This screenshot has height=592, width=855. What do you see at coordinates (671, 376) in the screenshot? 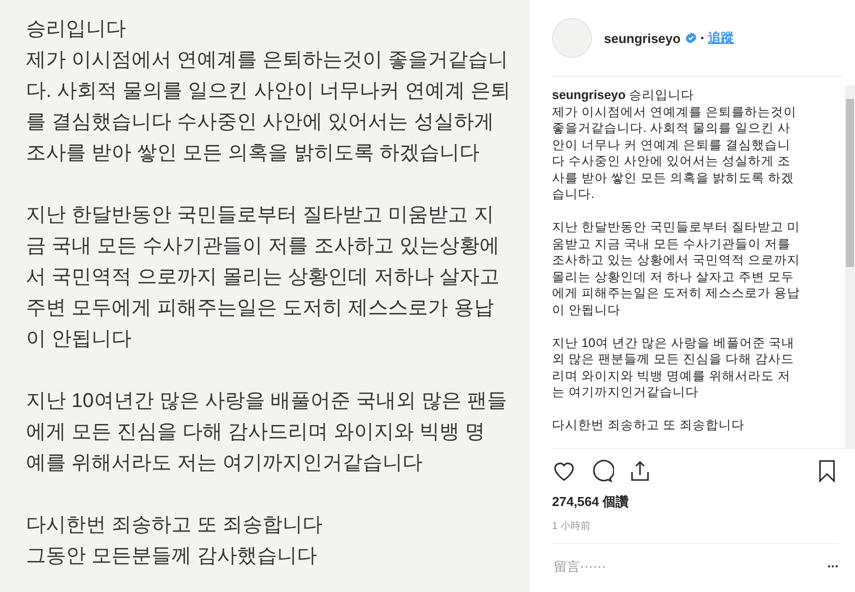
I see `caption-line: 리며 와이지와 빅뱅 명예를 위해서라도 저` at bounding box center [671, 376].